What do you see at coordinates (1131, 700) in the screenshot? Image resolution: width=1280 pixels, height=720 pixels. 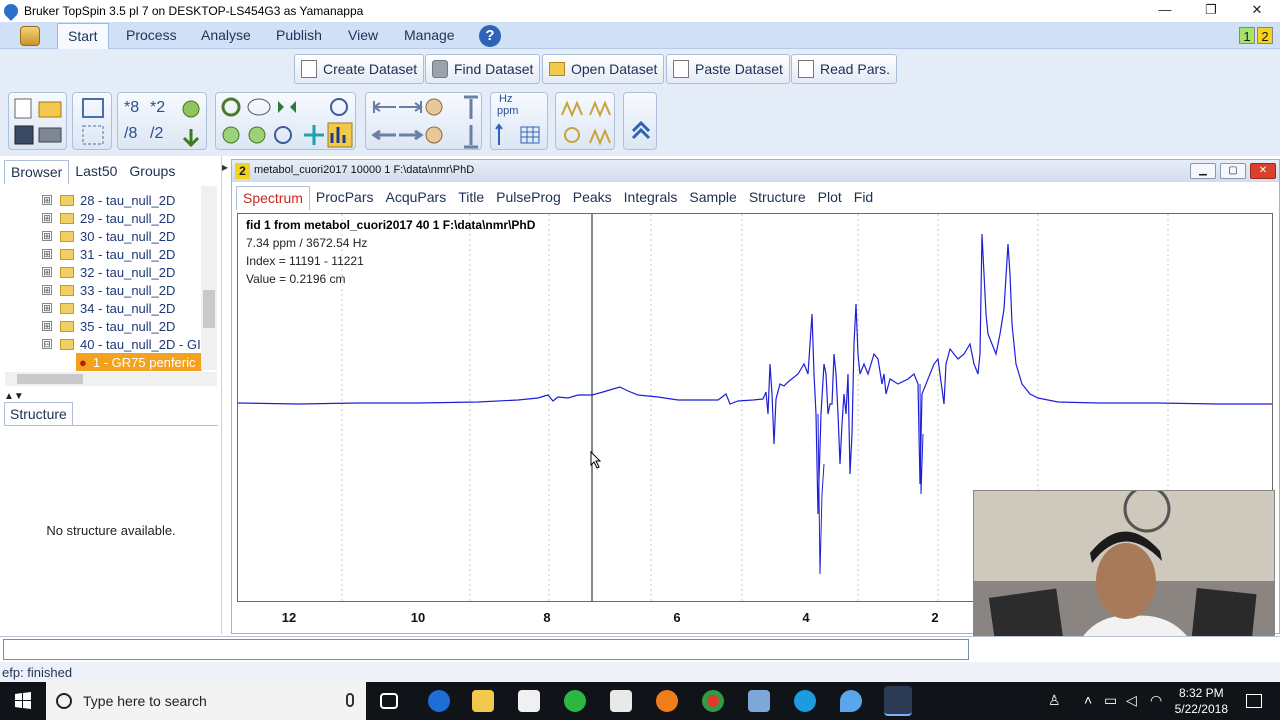 I see `volume-icon: ◁` at bounding box center [1131, 700].